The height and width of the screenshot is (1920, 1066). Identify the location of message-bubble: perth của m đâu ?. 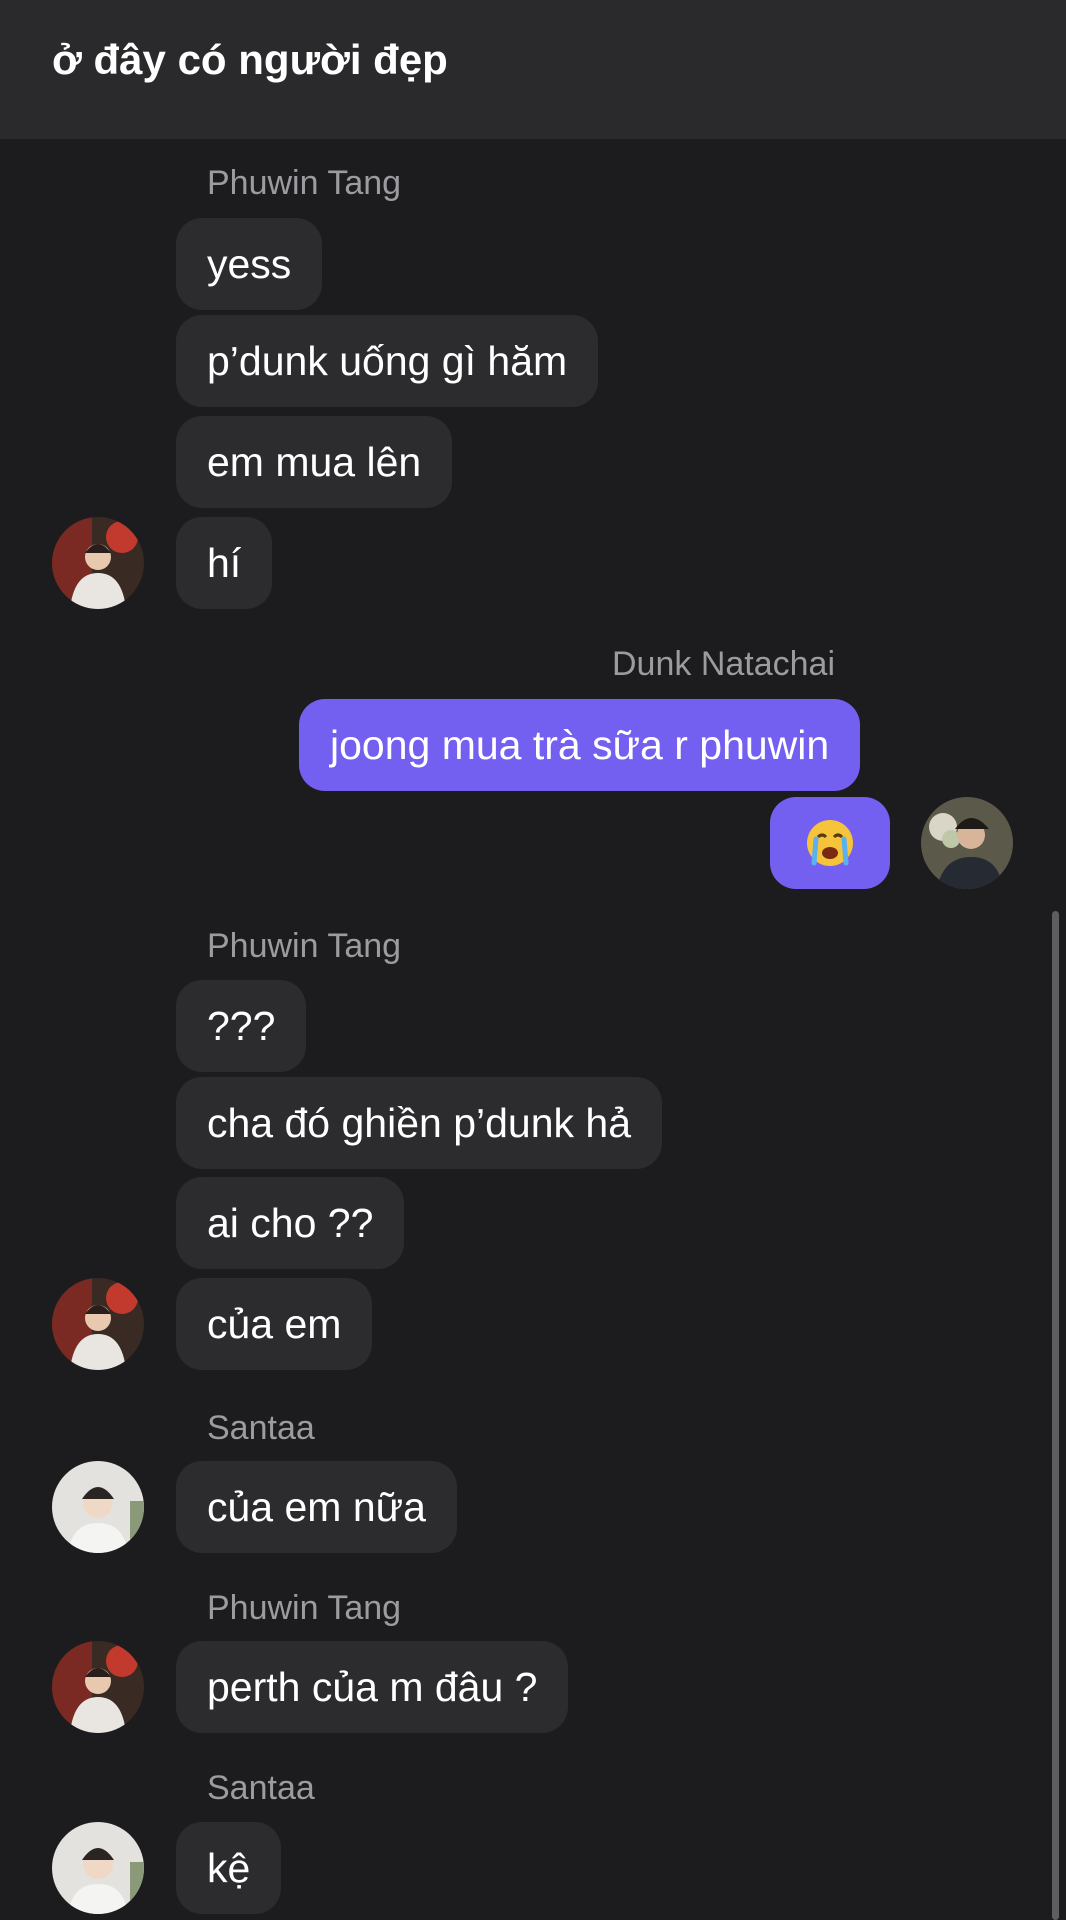
(372, 1687).